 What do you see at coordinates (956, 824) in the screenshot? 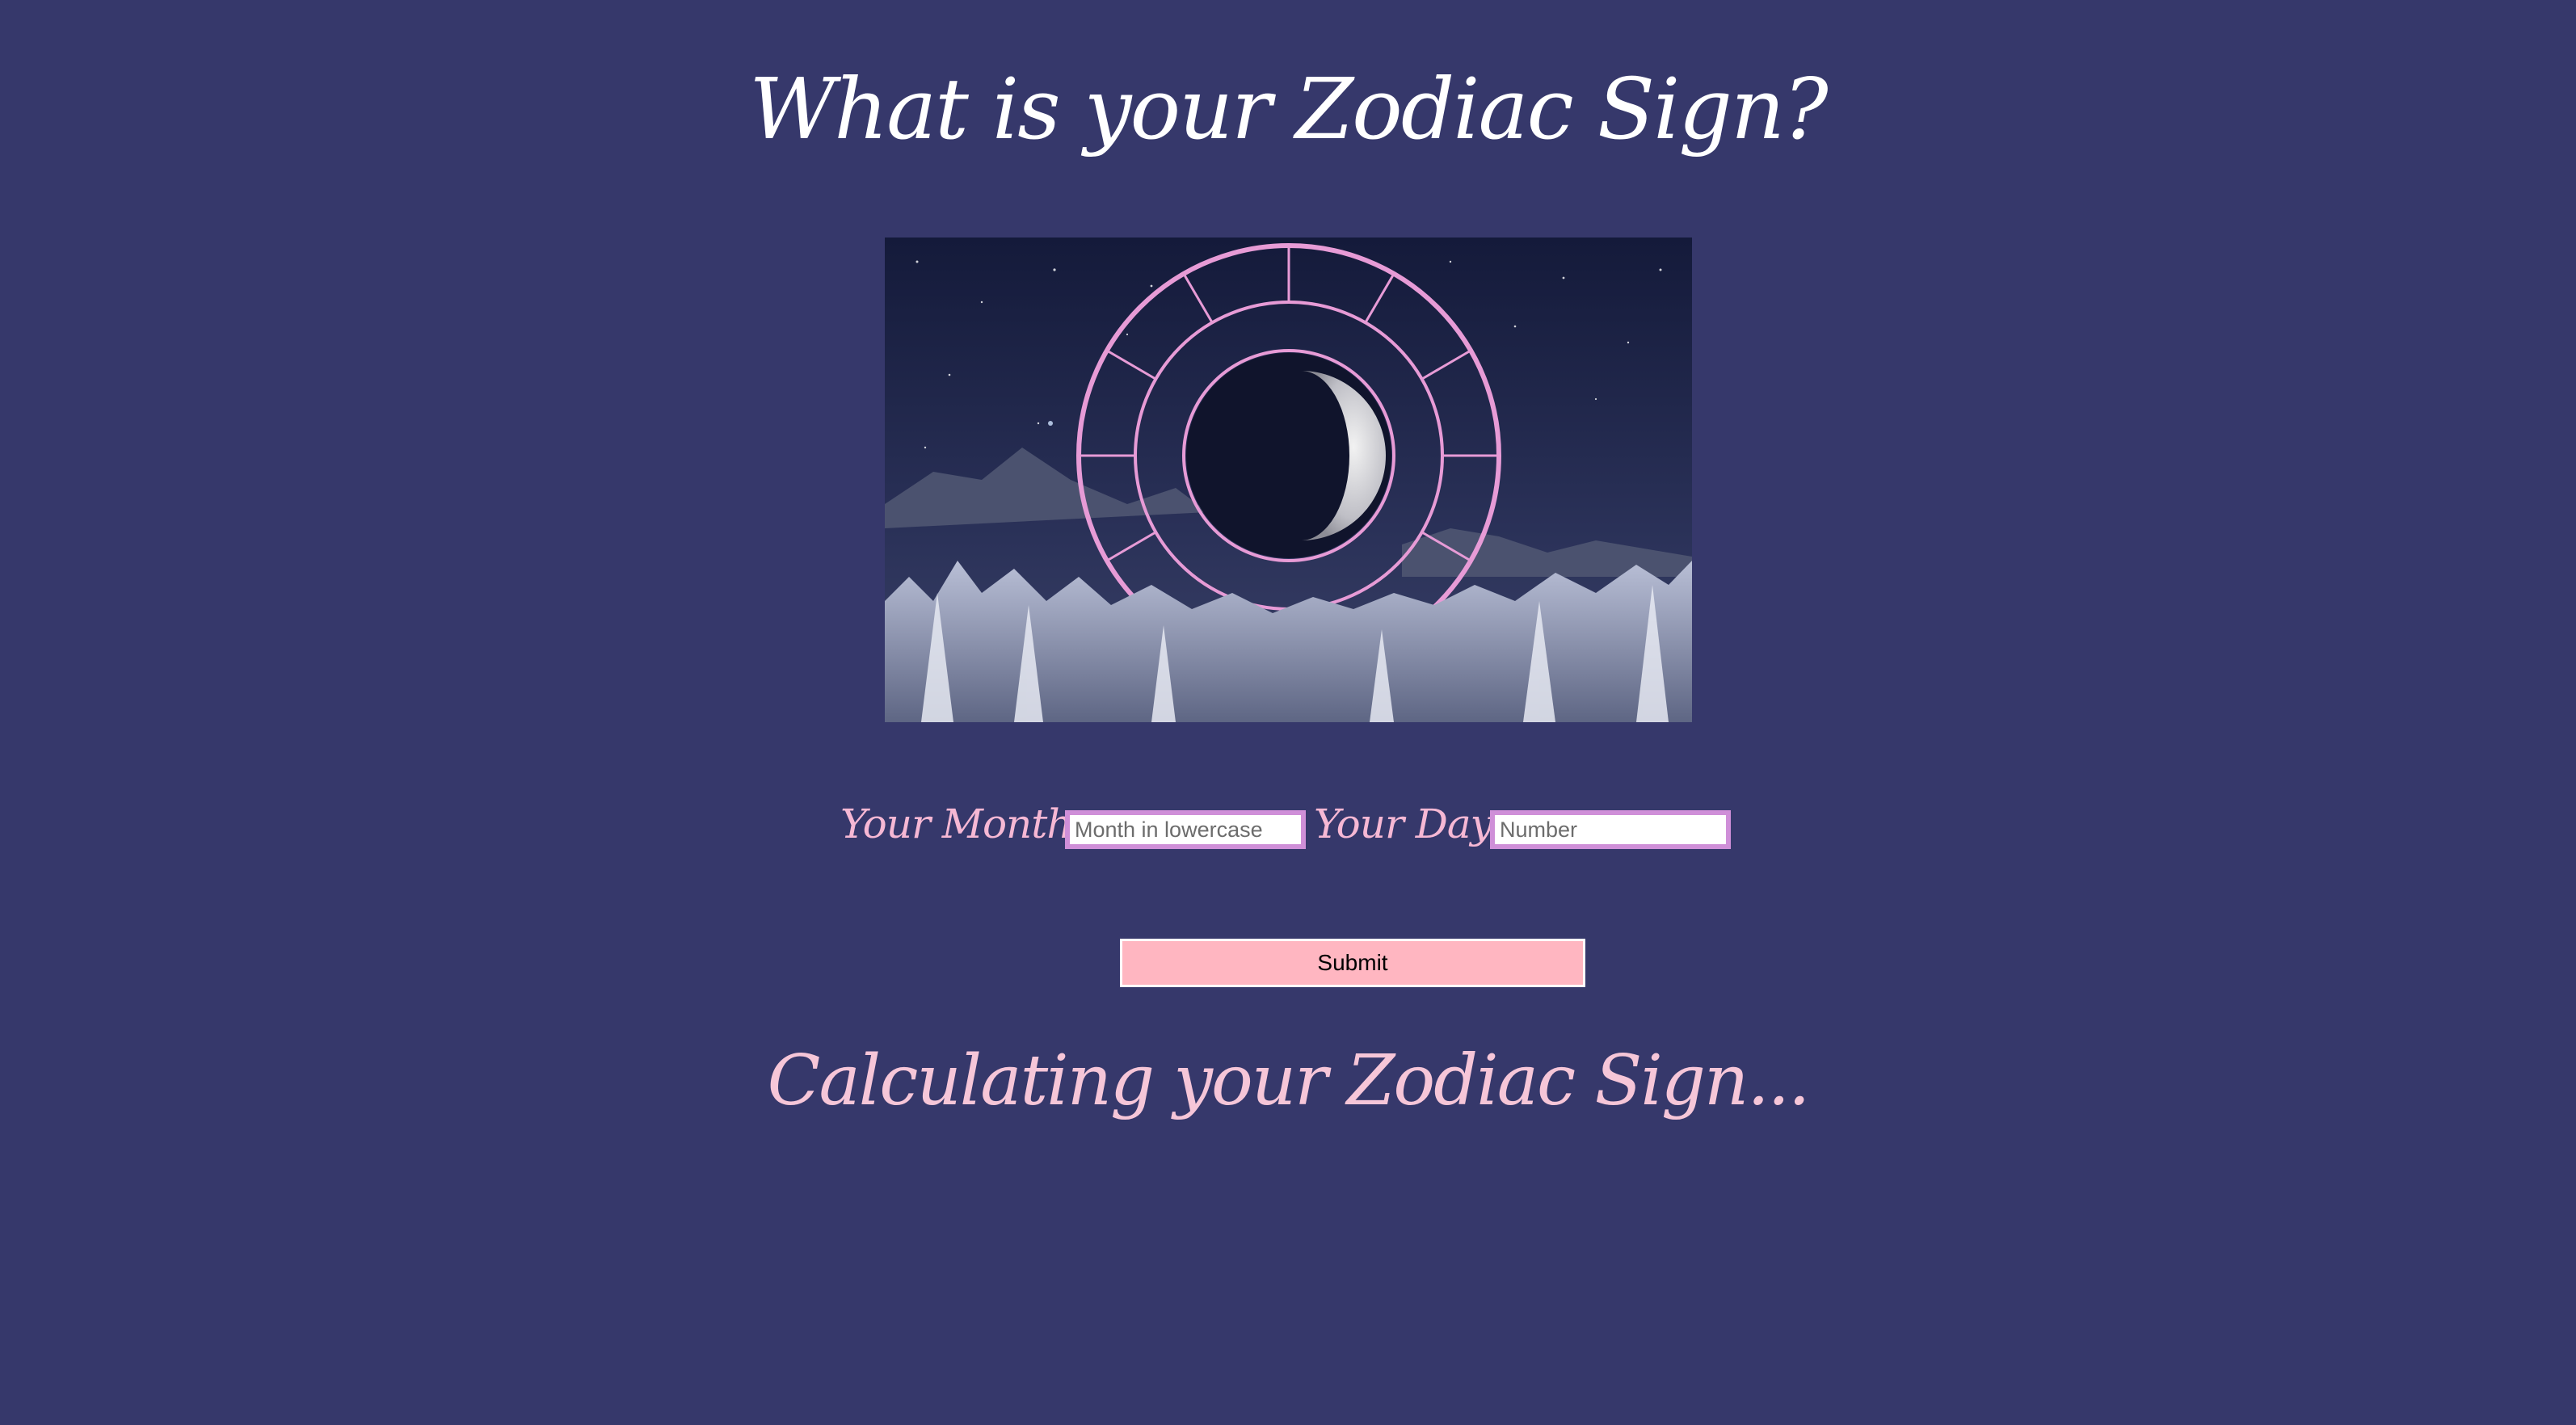
I see `month-label: Your Month` at bounding box center [956, 824].